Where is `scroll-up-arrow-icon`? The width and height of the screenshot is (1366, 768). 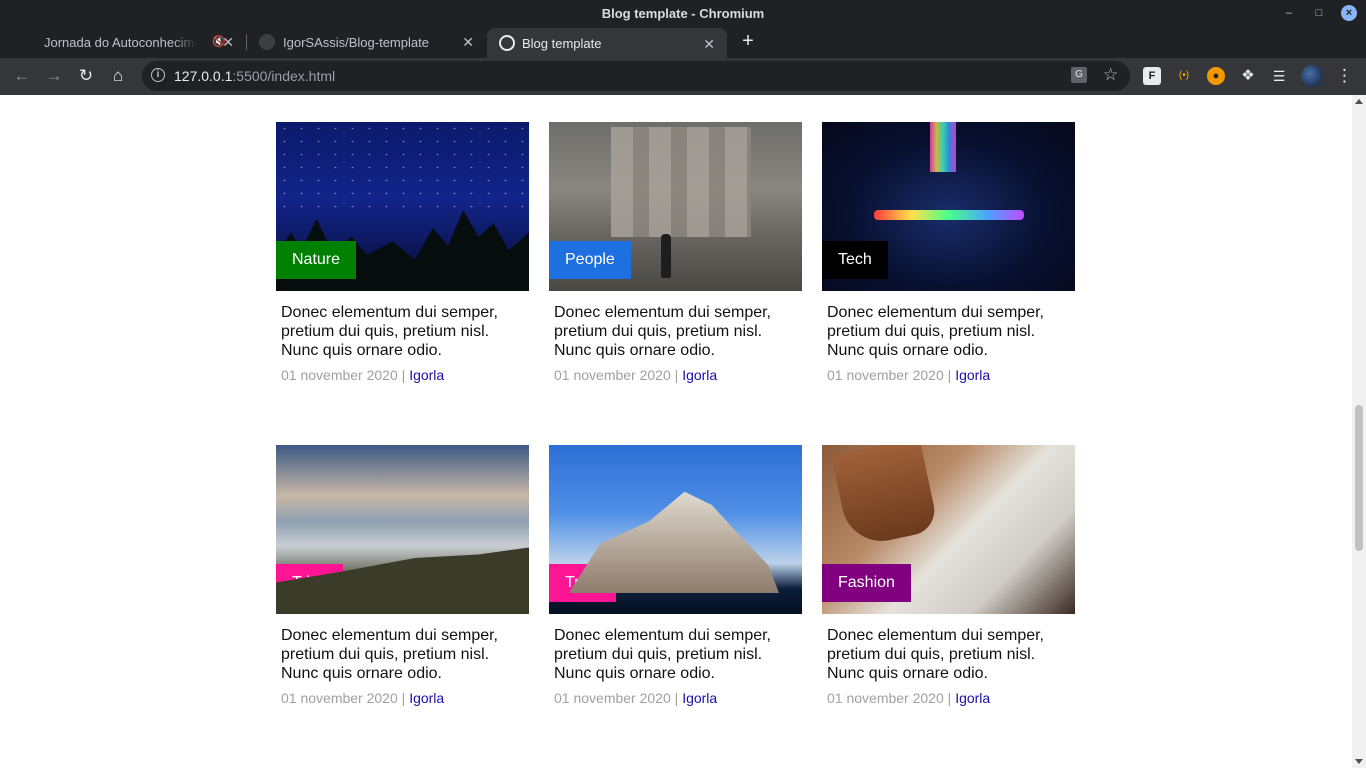 scroll-up-arrow-icon is located at coordinates (1359, 101).